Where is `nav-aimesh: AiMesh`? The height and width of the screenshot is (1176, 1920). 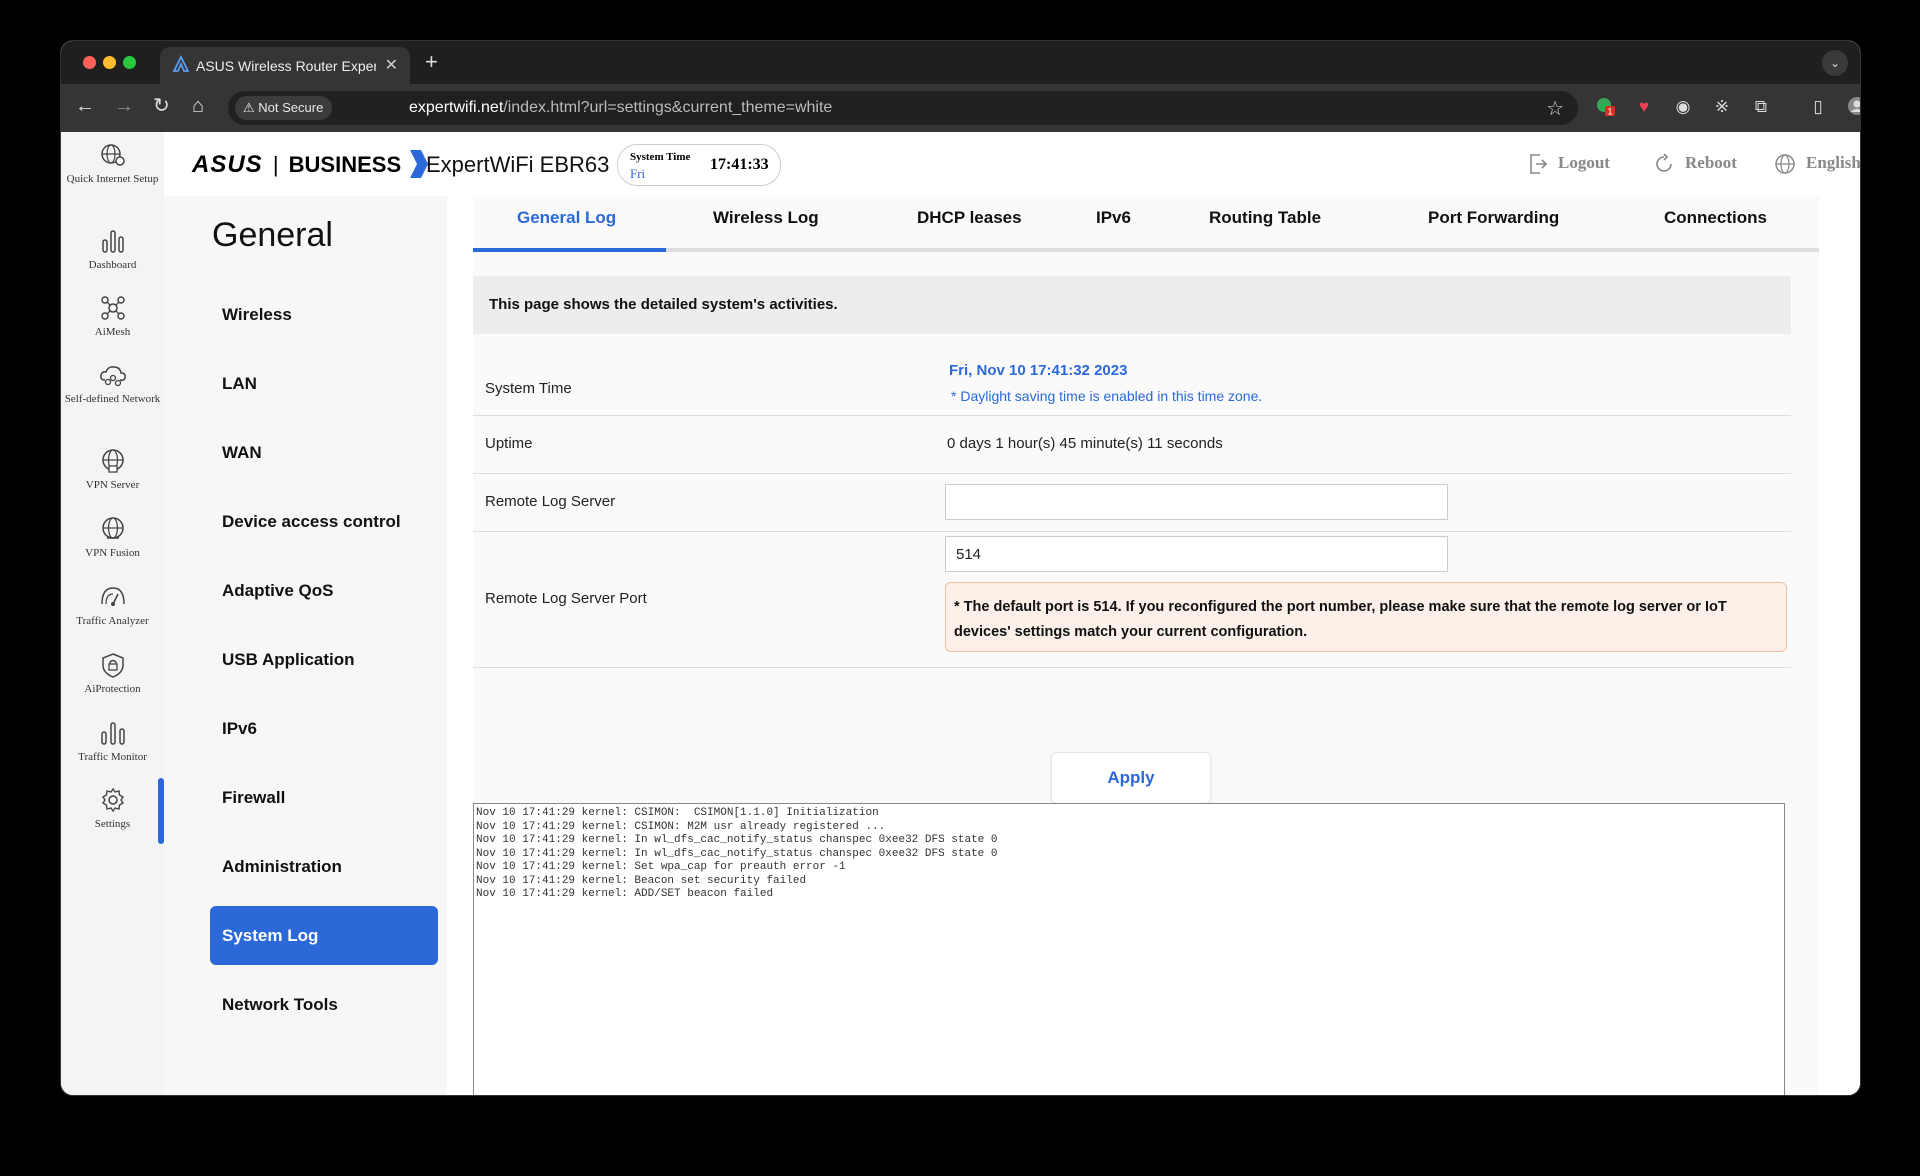
nav-aimesh: AiMesh is located at coordinates (112, 317).